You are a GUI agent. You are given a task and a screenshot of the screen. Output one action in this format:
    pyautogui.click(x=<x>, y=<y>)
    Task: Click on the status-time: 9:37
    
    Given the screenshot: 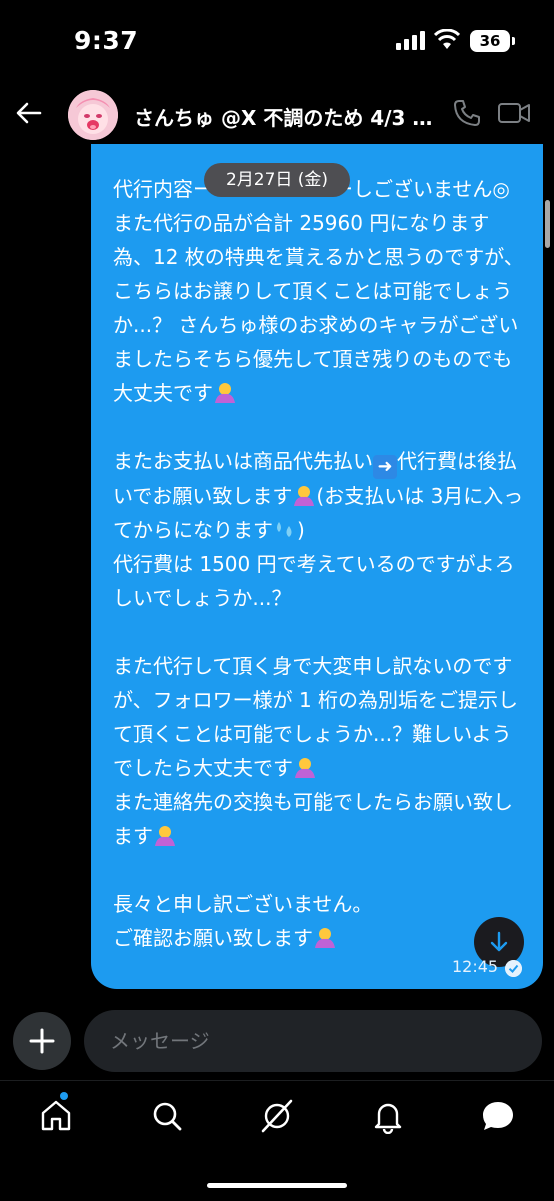 What is the action you would take?
    pyautogui.click(x=106, y=40)
    